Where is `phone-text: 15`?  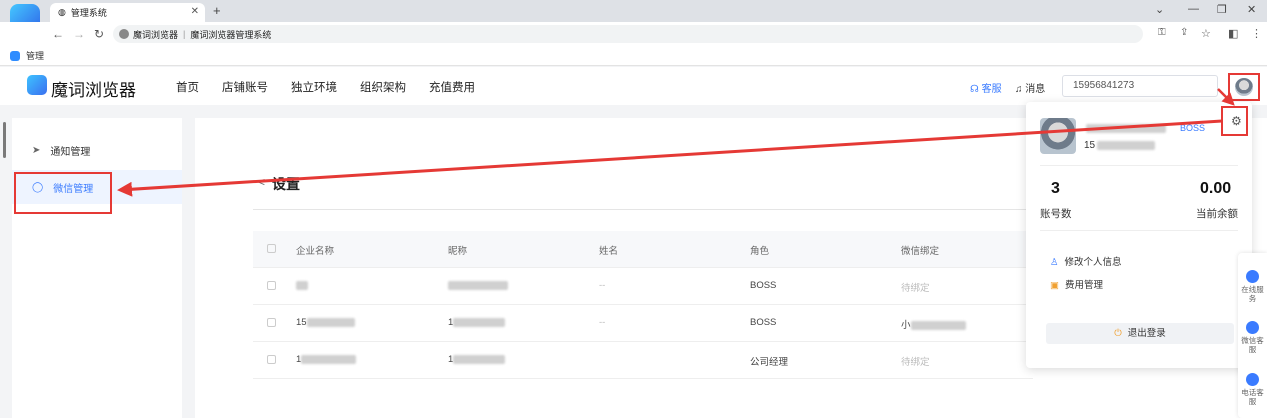 phone-text: 15 is located at coordinates (1090, 145).